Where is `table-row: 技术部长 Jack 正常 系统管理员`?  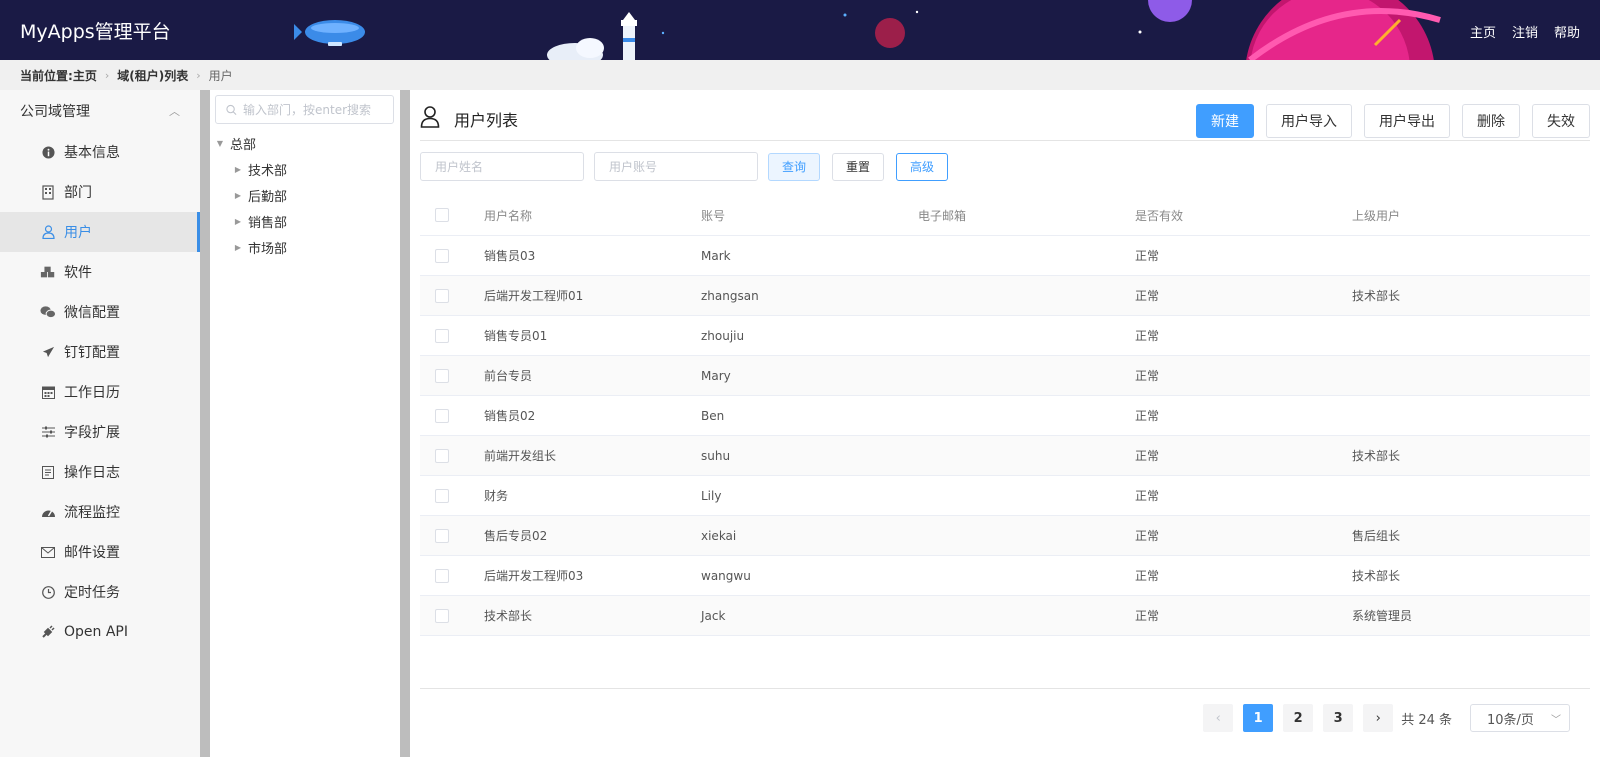
table-row: 技术部长 Jack 正常 系统管理员 is located at coordinates (1005, 616).